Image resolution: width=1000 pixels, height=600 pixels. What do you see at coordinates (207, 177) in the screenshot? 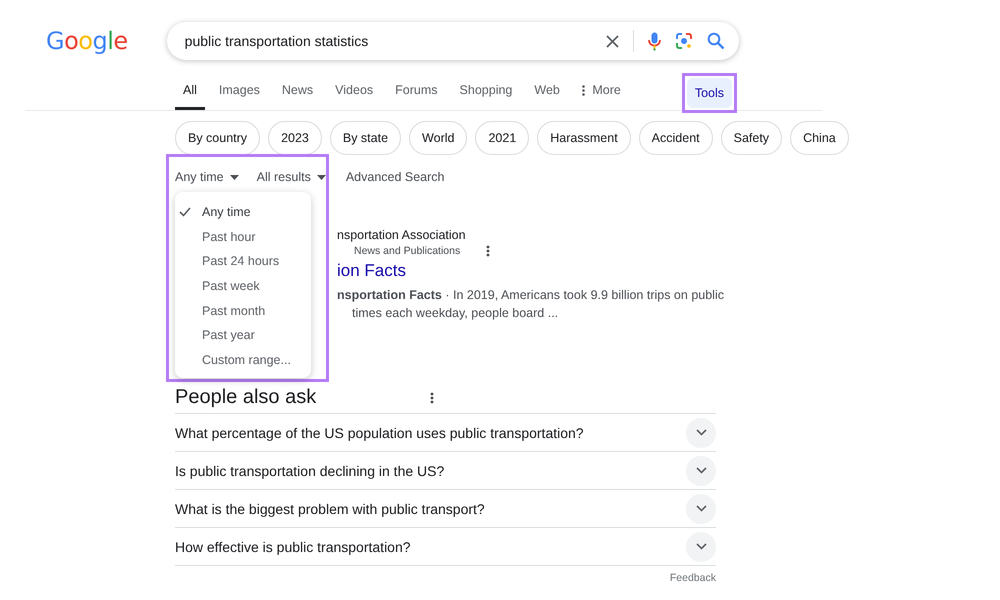
I see `filter-dropdown: Any time` at bounding box center [207, 177].